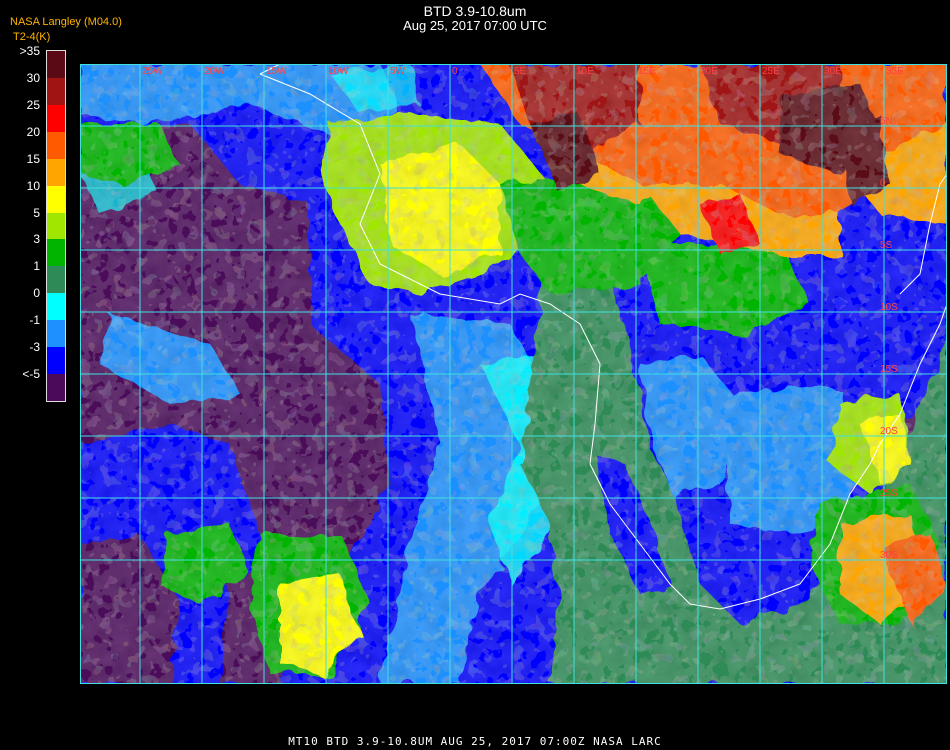  What do you see at coordinates (34, 320) in the screenshot?
I see `legend-label: -1` at bounding box center [34, 320].